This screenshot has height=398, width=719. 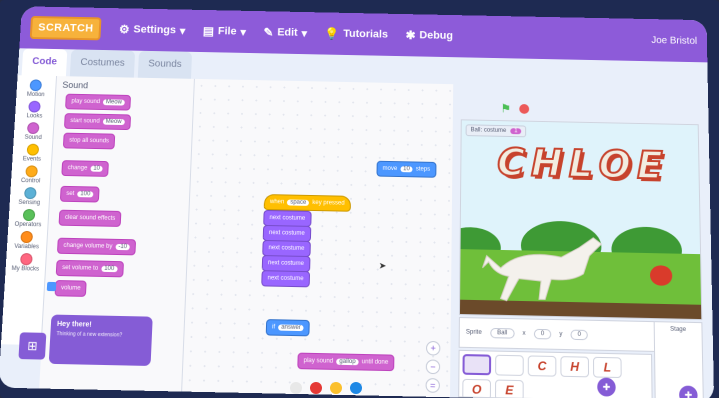 I want to click on sprite-thumbnail: H, so click(x=575, y=367).